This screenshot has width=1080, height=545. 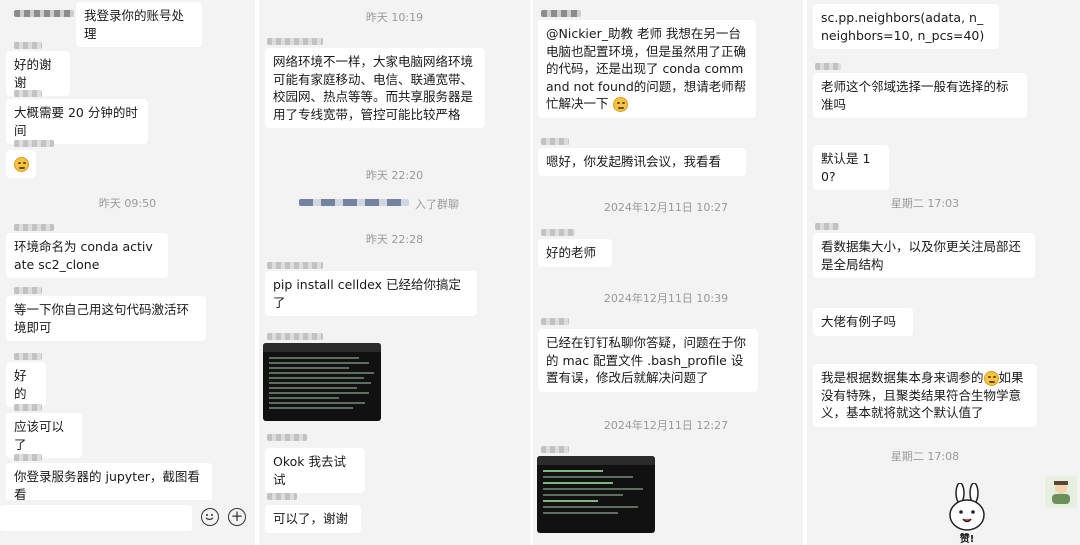 I want to click on timestamp: 星期二 17:08, so click(x=925, y=456).